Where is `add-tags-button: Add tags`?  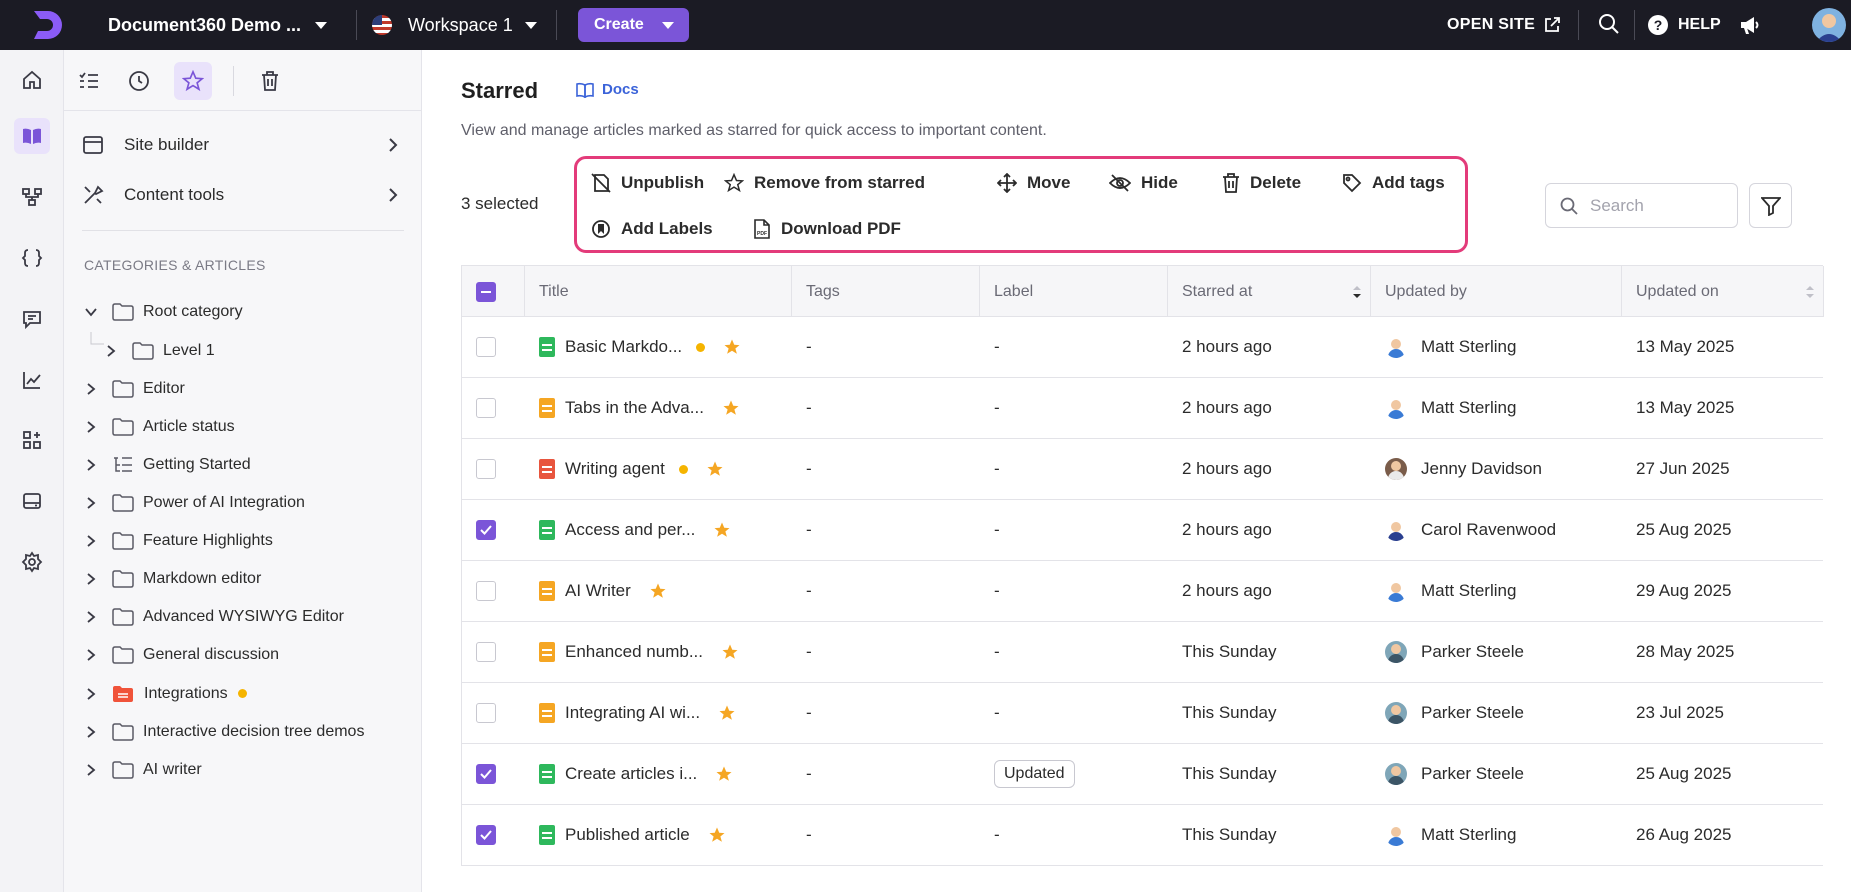 add-tags-button: Add tags is located at coordinates (1393, 183).